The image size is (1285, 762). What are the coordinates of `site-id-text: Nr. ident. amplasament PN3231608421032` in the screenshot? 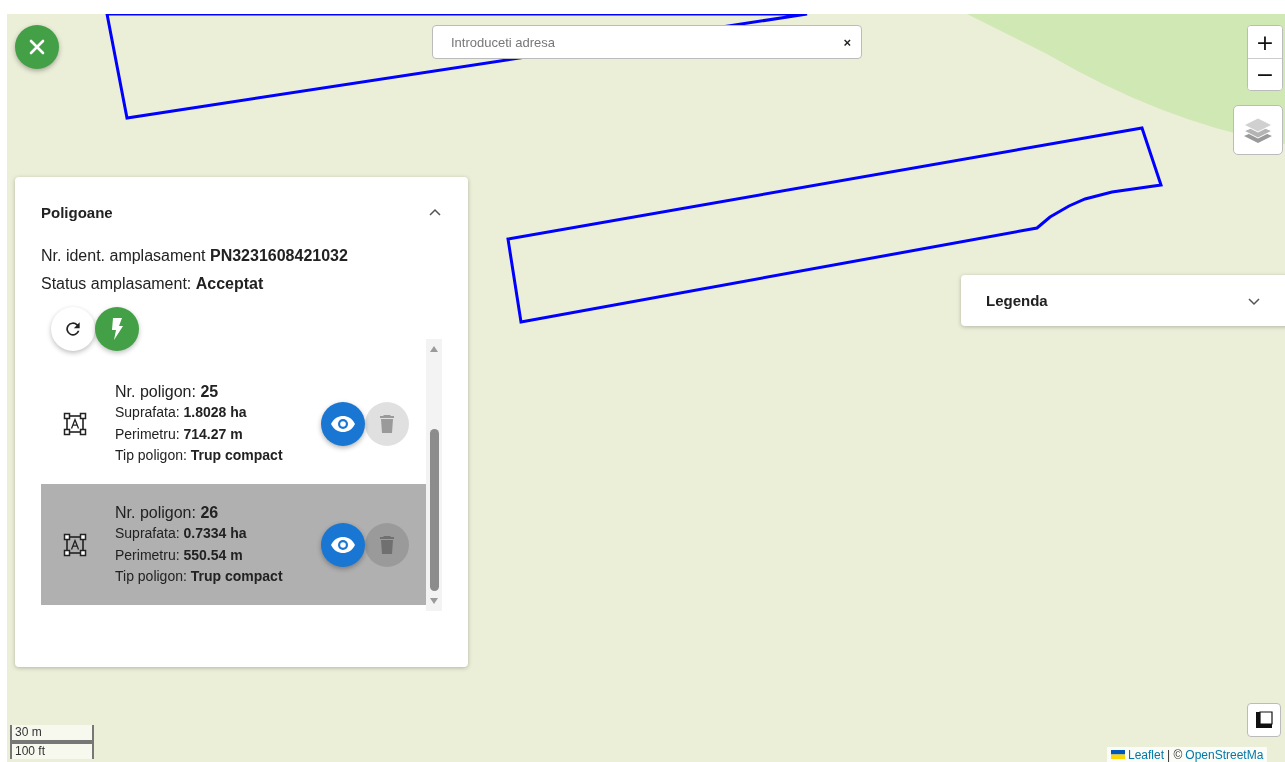 It's located at (195, 256).